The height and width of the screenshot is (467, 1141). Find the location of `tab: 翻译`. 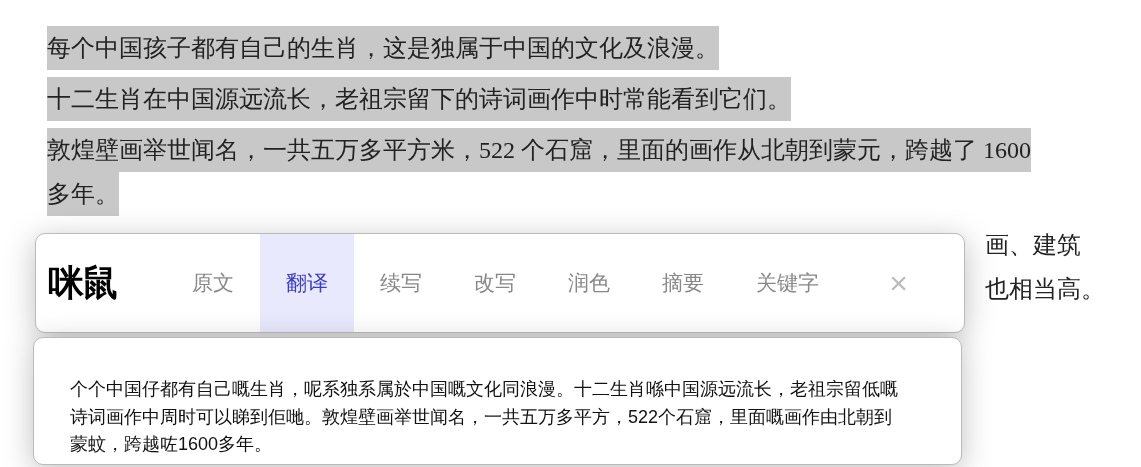

tab: 翻译 is located at coordinates (307, 283).